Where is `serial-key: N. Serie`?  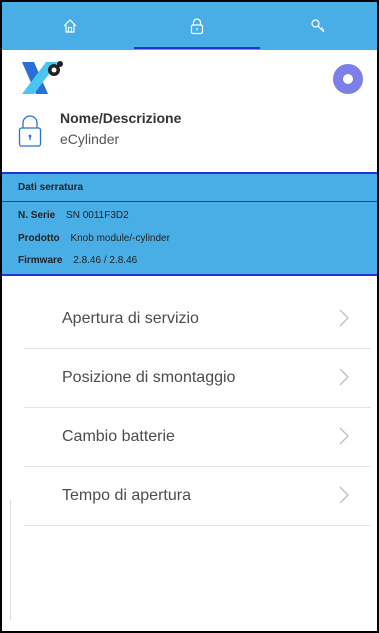
serial-key: N. Serie is located at coordinates (37, 215).